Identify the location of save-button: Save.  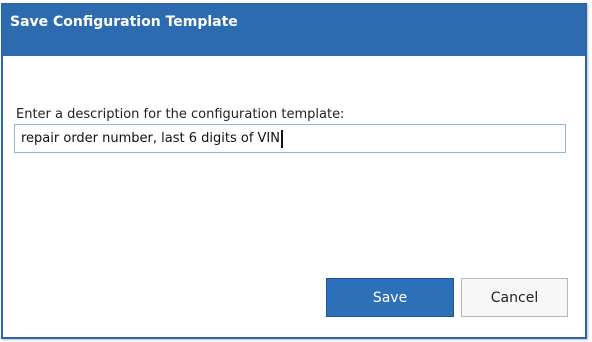
(390, 297).